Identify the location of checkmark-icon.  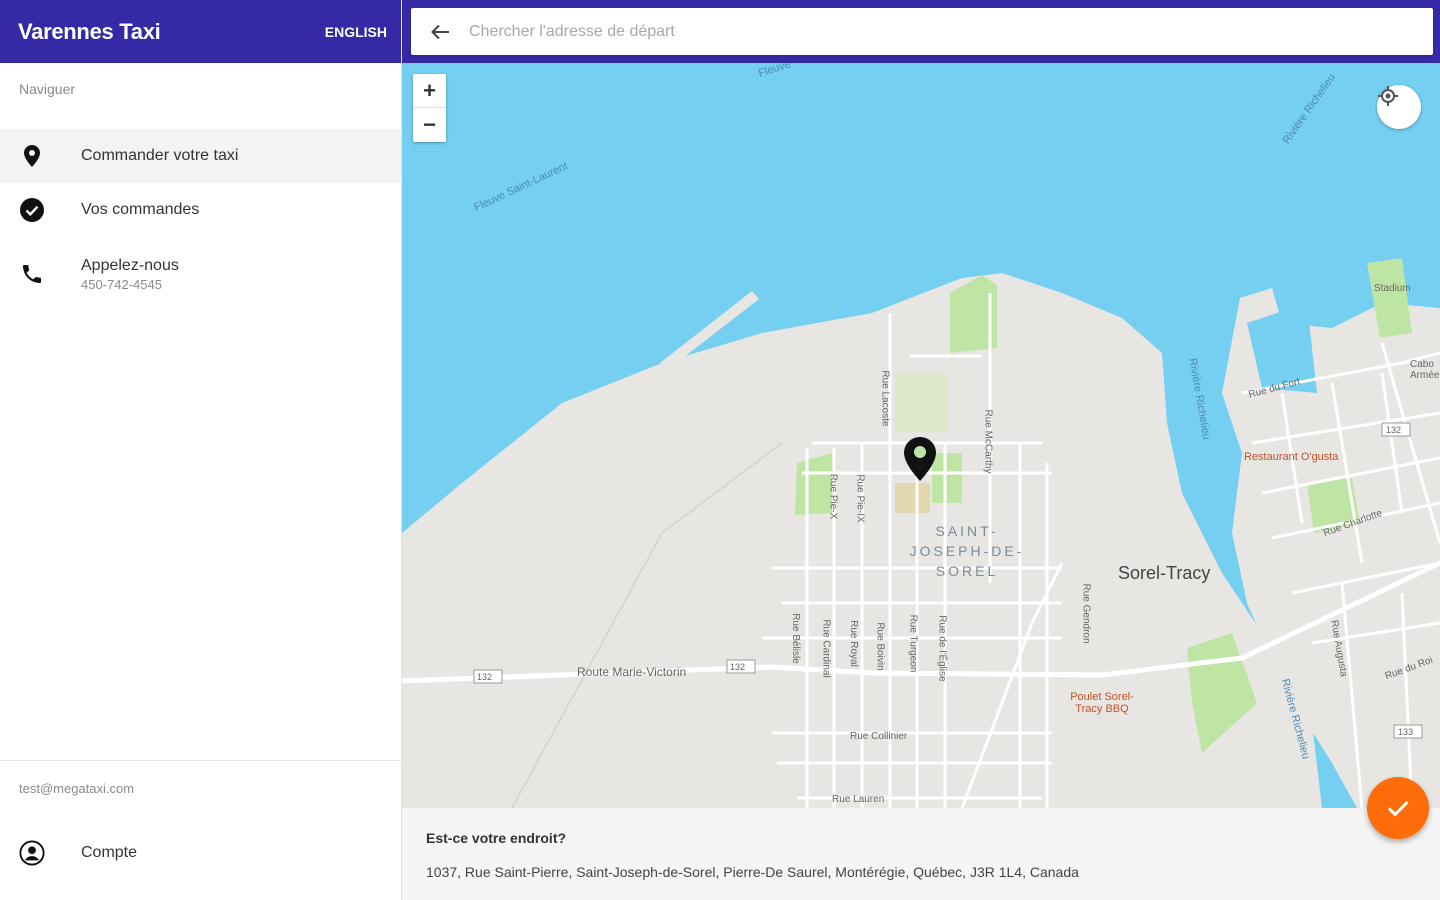
(1398, 808).